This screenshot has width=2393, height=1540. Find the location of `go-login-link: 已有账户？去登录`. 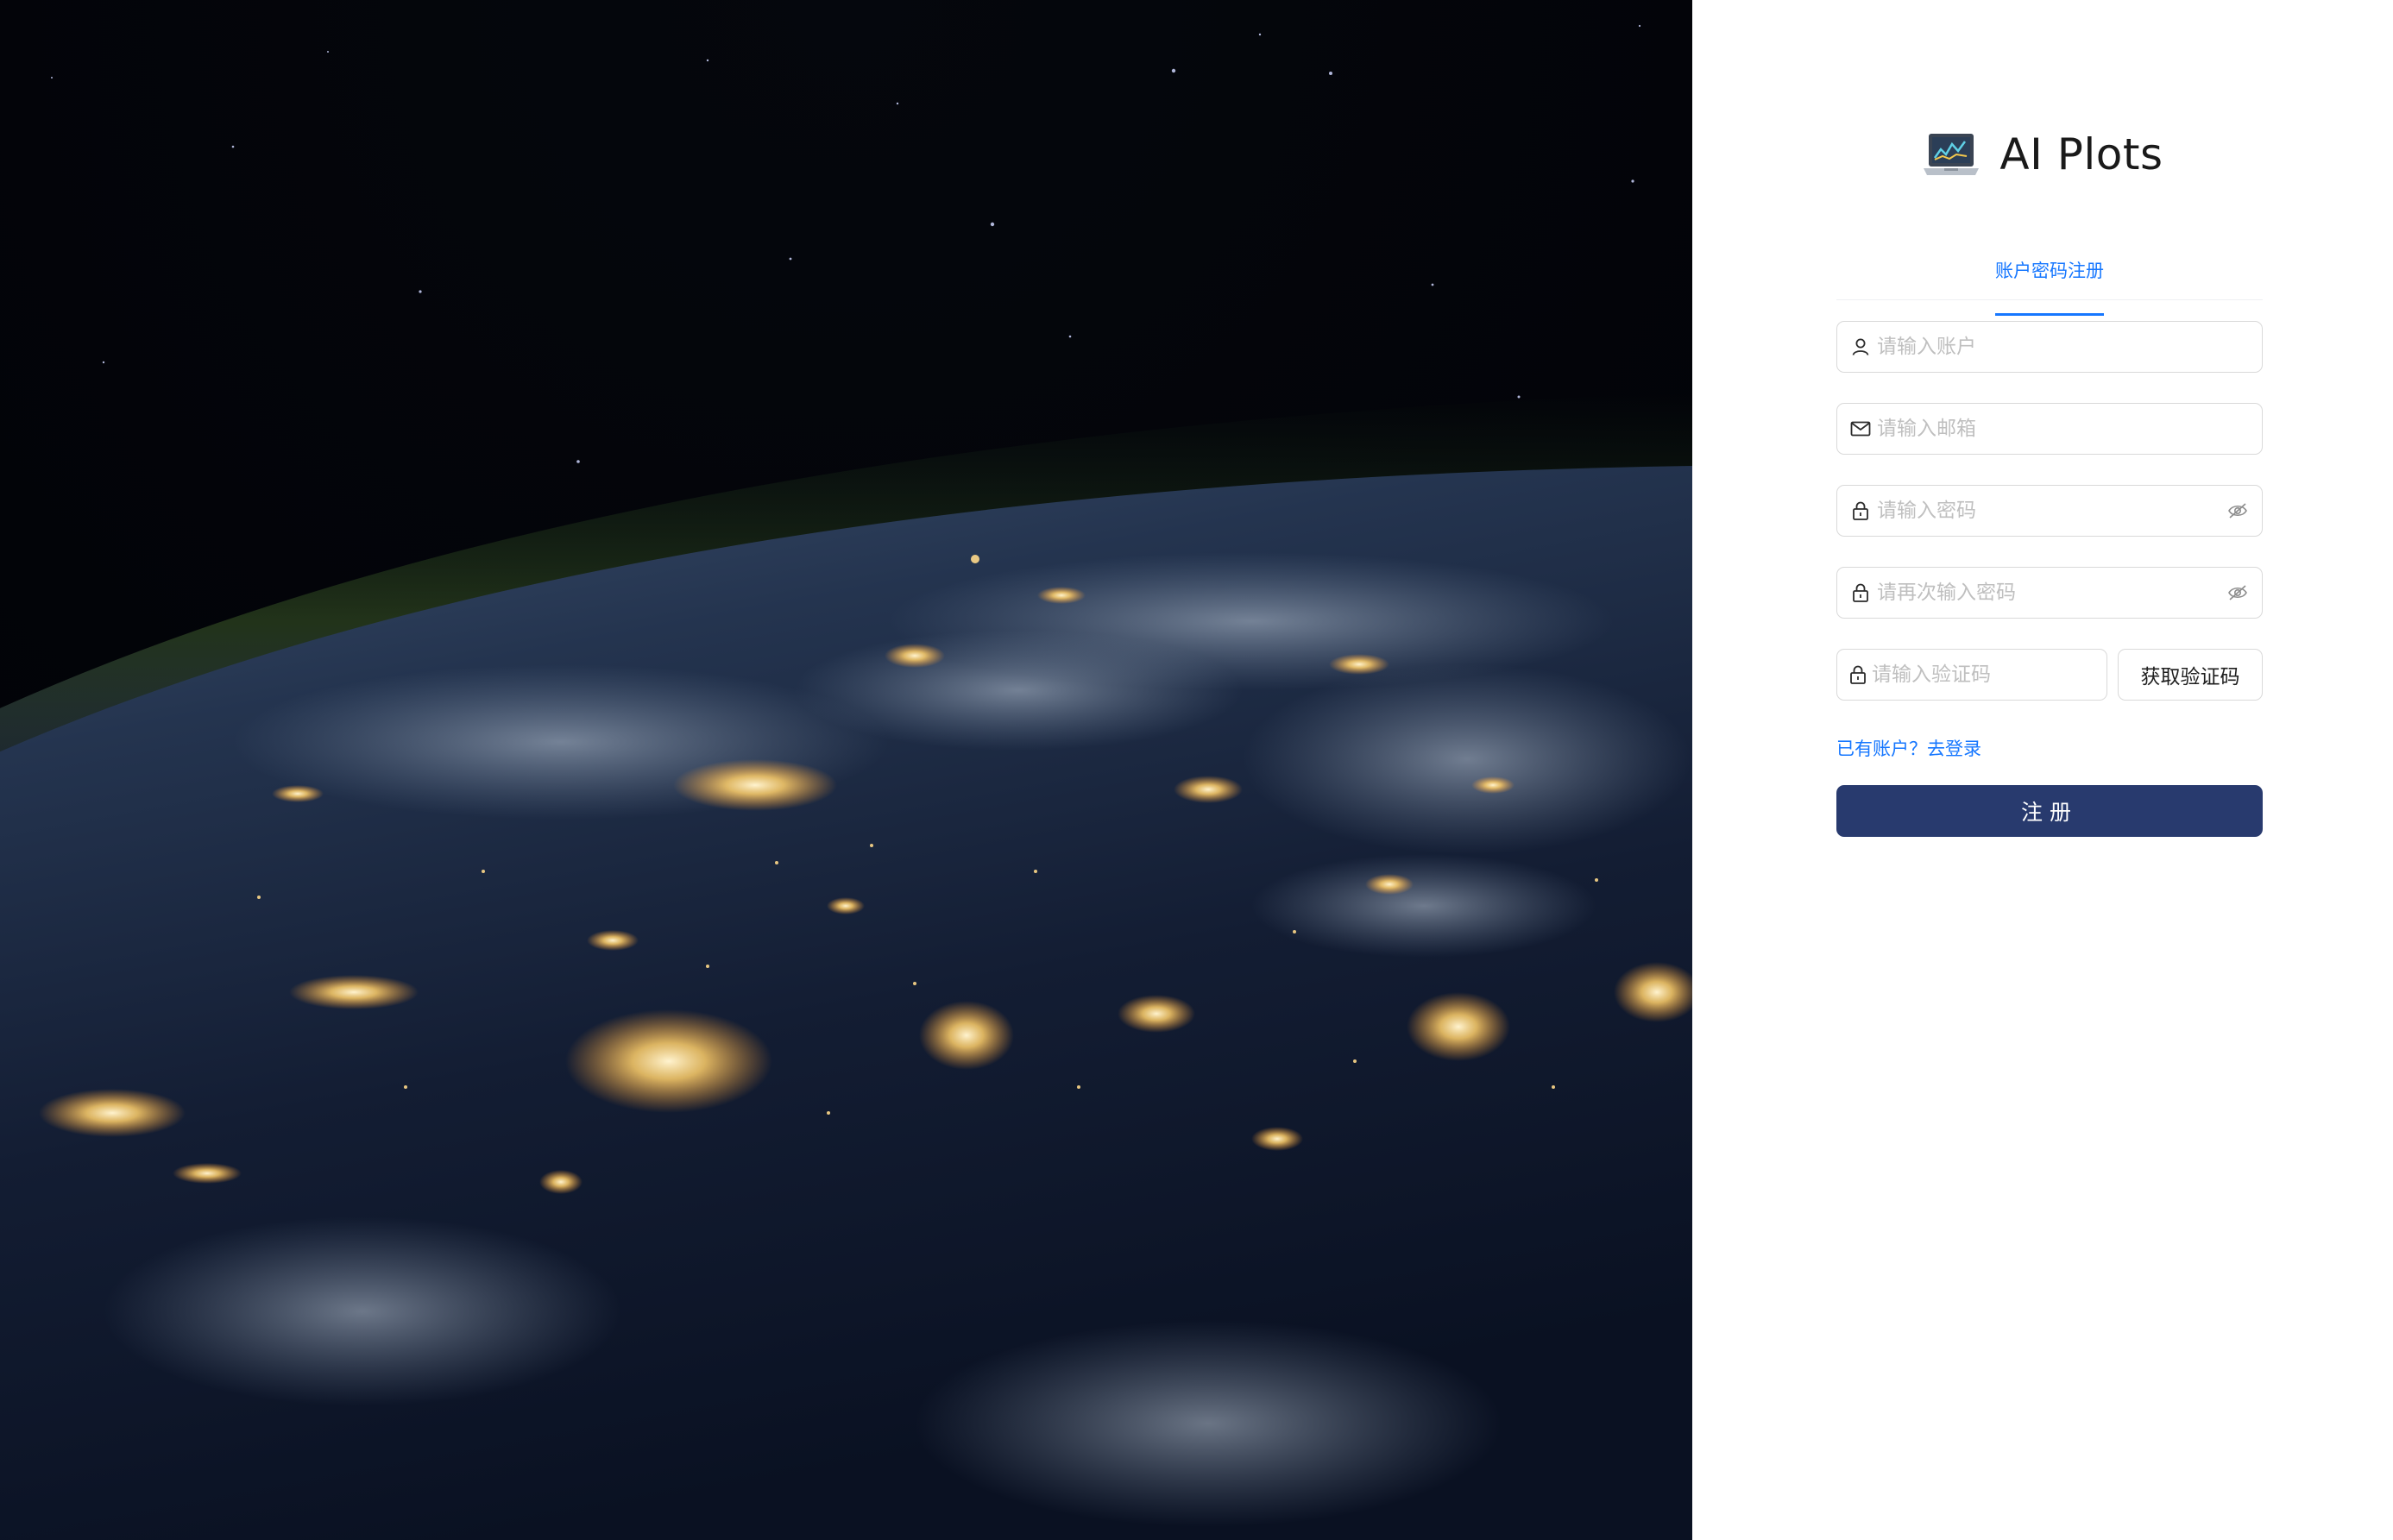

go-login-link: 已有账户？去登录 is located at coordinates (2049, 748).